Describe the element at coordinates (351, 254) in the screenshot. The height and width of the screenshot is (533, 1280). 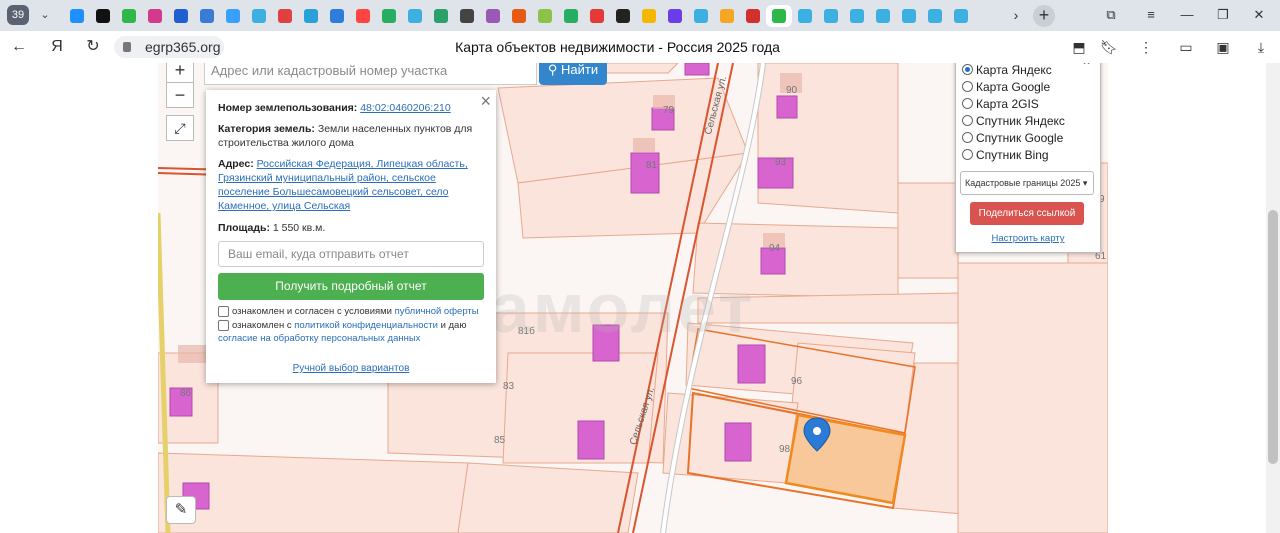
I see `email-field: Ваш email, куда отправить отчет` at that location.